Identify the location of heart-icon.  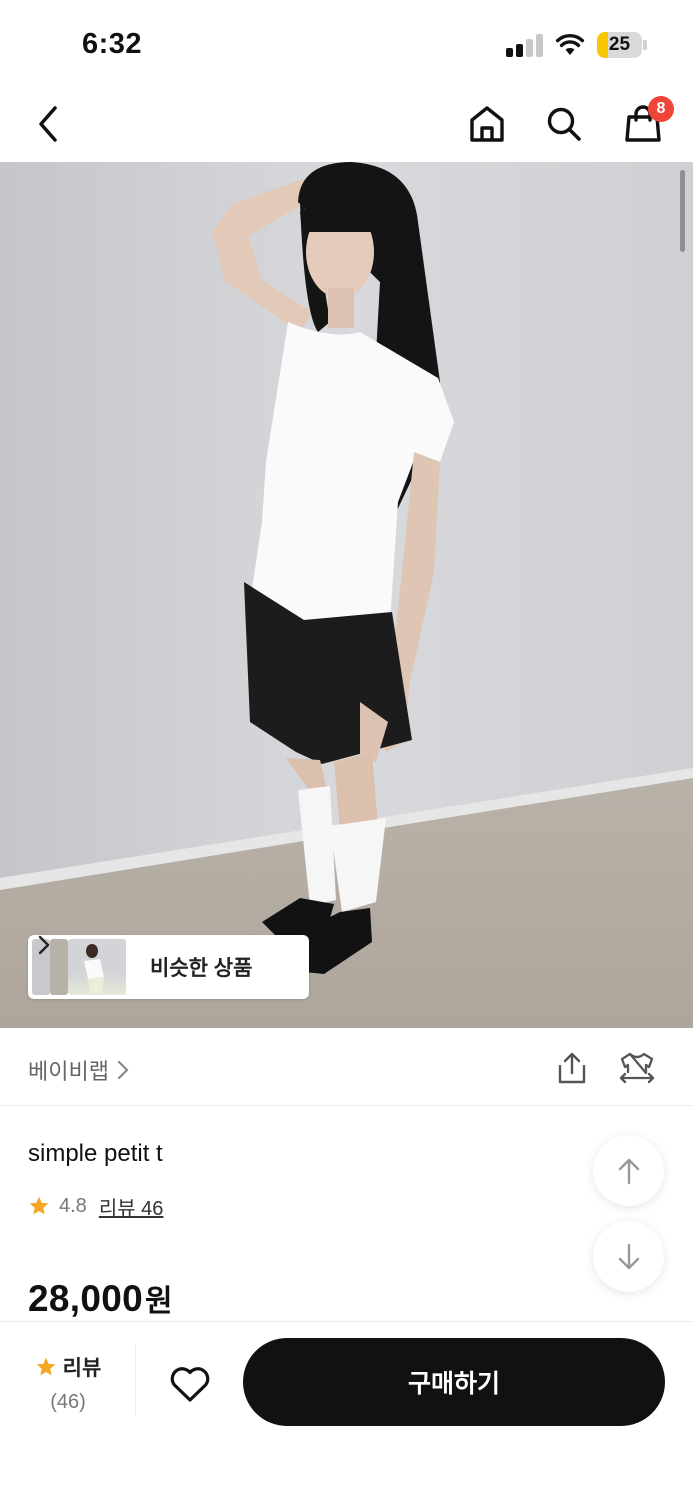
(190, 1384).